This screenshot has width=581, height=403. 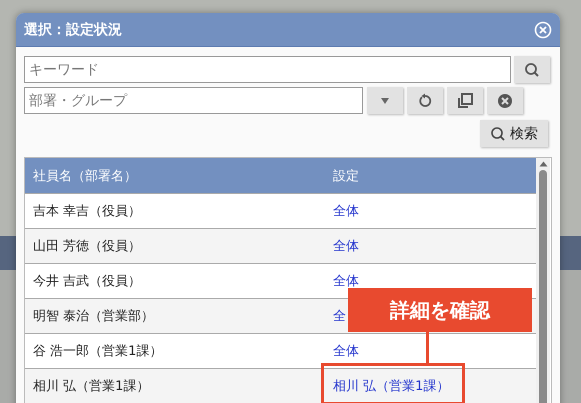 I want to click on clear-button, so click(x=505, y=100).